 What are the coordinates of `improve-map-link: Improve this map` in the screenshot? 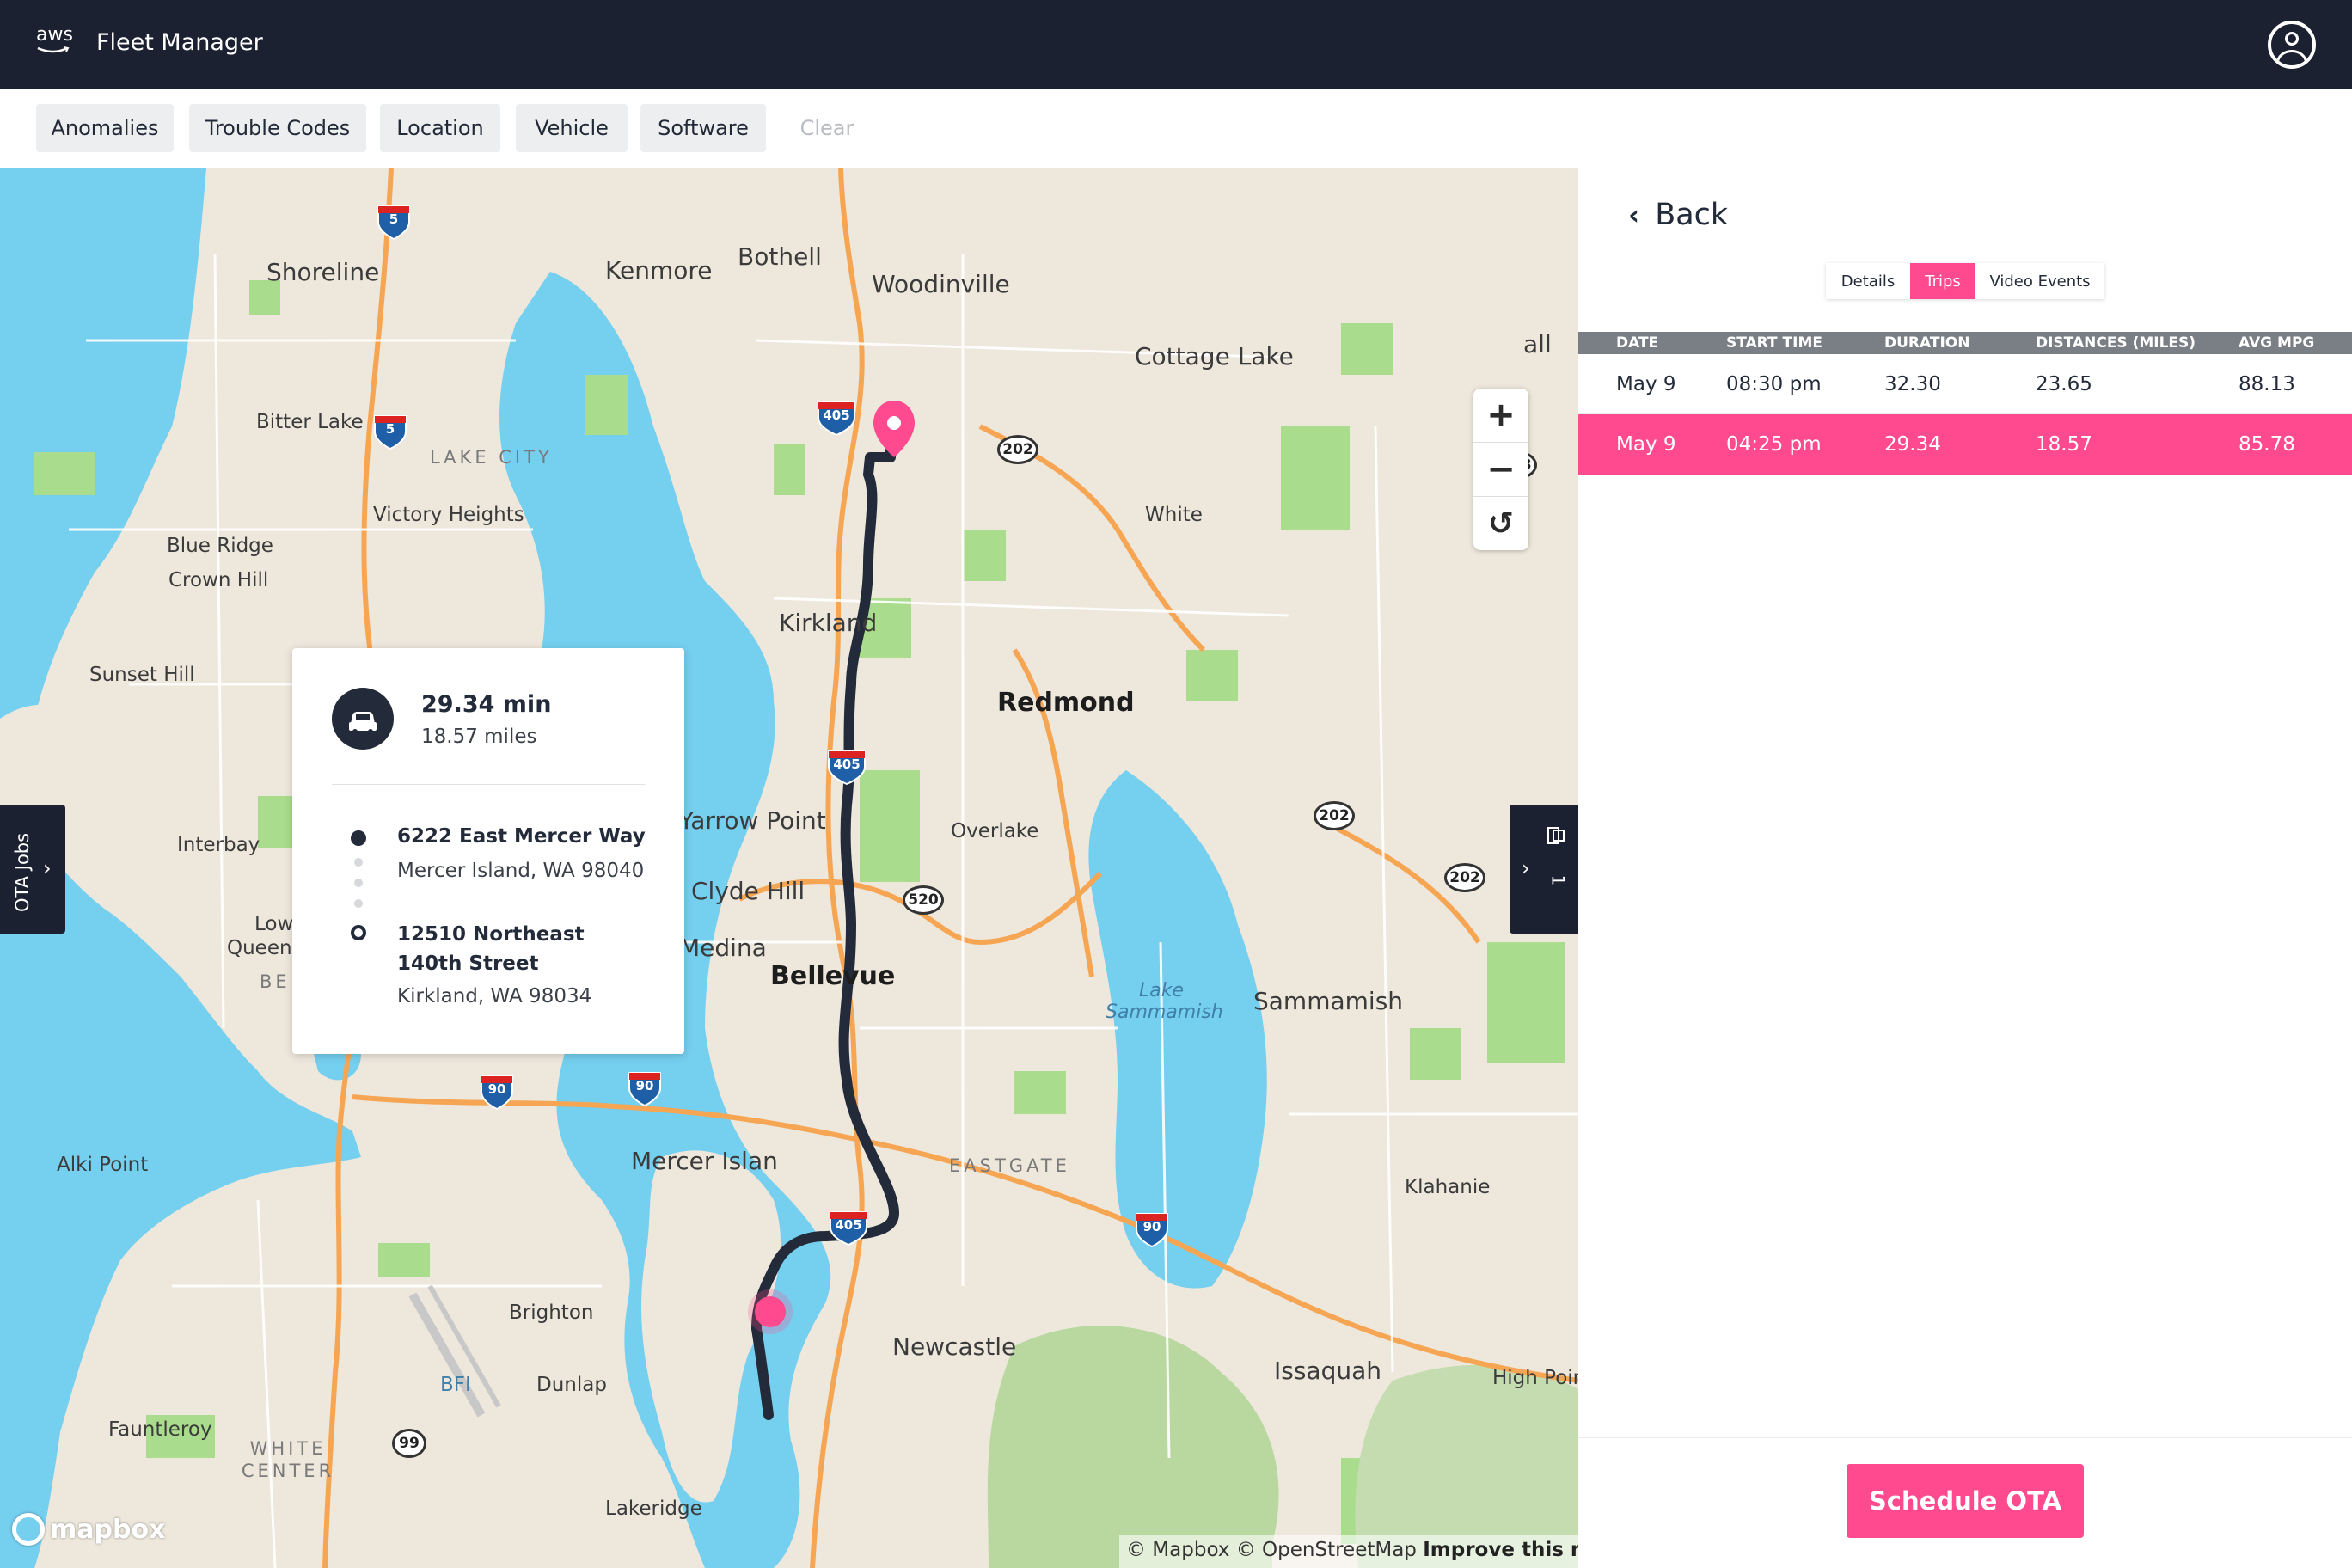 It's located at (1500, 1550).